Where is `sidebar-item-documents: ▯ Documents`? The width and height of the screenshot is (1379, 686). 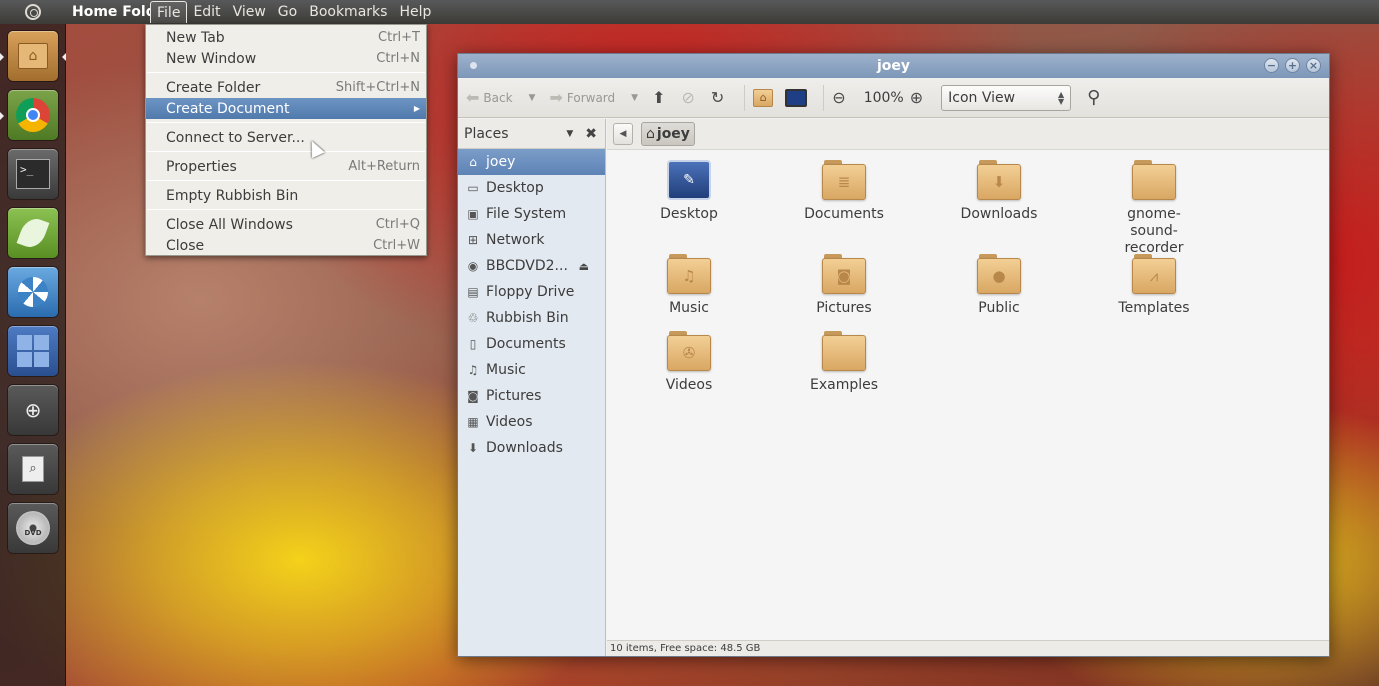
sidebar-item-documents: ▯ Documents is located at coordinates (531, 344).